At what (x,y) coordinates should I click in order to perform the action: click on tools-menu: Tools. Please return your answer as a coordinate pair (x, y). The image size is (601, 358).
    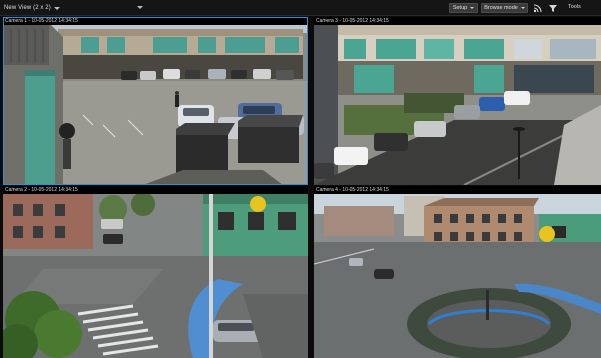
    Looking at the image, I should click on (574, 7).